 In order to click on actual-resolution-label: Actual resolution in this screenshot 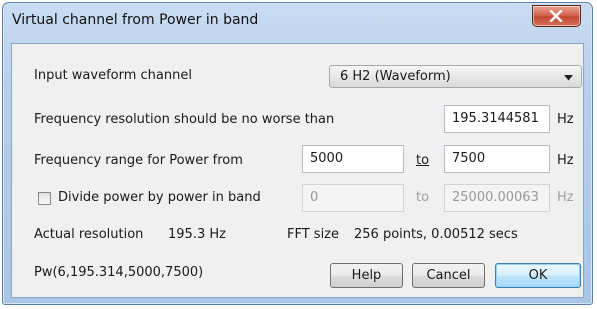, I will do `click(89, 234)`.